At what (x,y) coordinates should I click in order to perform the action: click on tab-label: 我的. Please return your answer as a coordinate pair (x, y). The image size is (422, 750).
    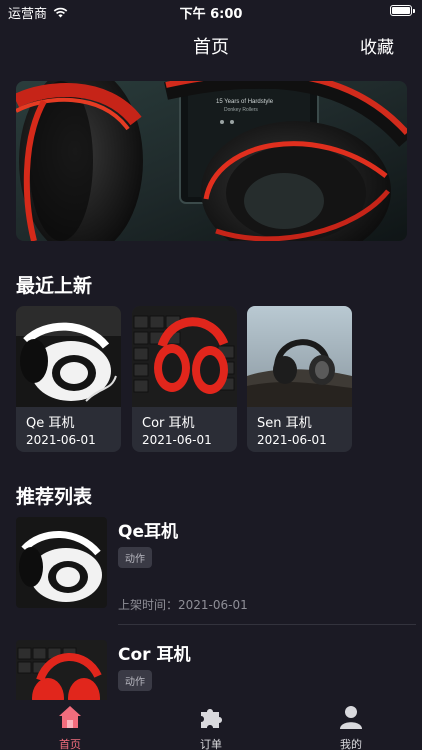
    Looking at the image, I should click on (351, 744).